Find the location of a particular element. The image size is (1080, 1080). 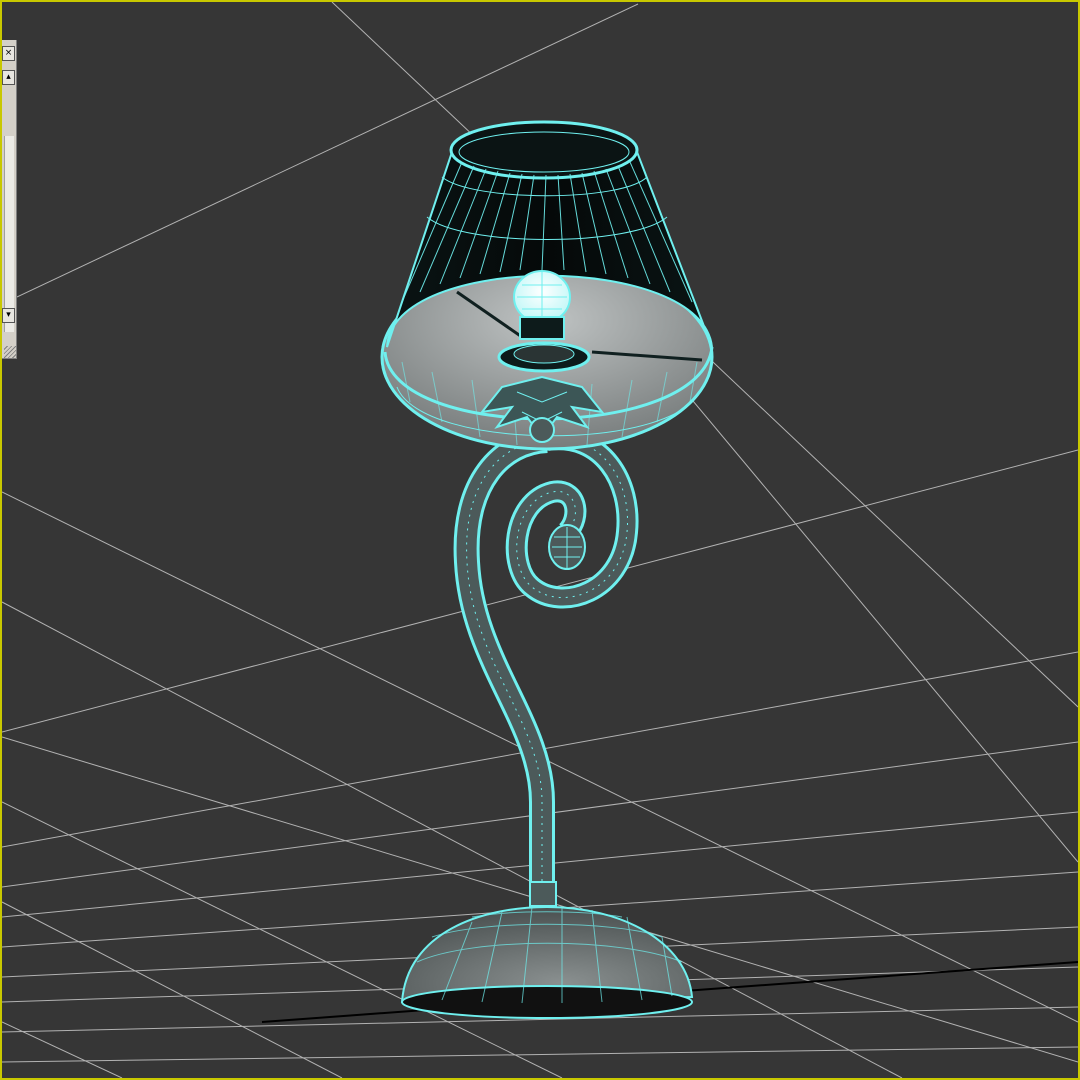

panel-scrollbar is located at coordinates (9, 234).